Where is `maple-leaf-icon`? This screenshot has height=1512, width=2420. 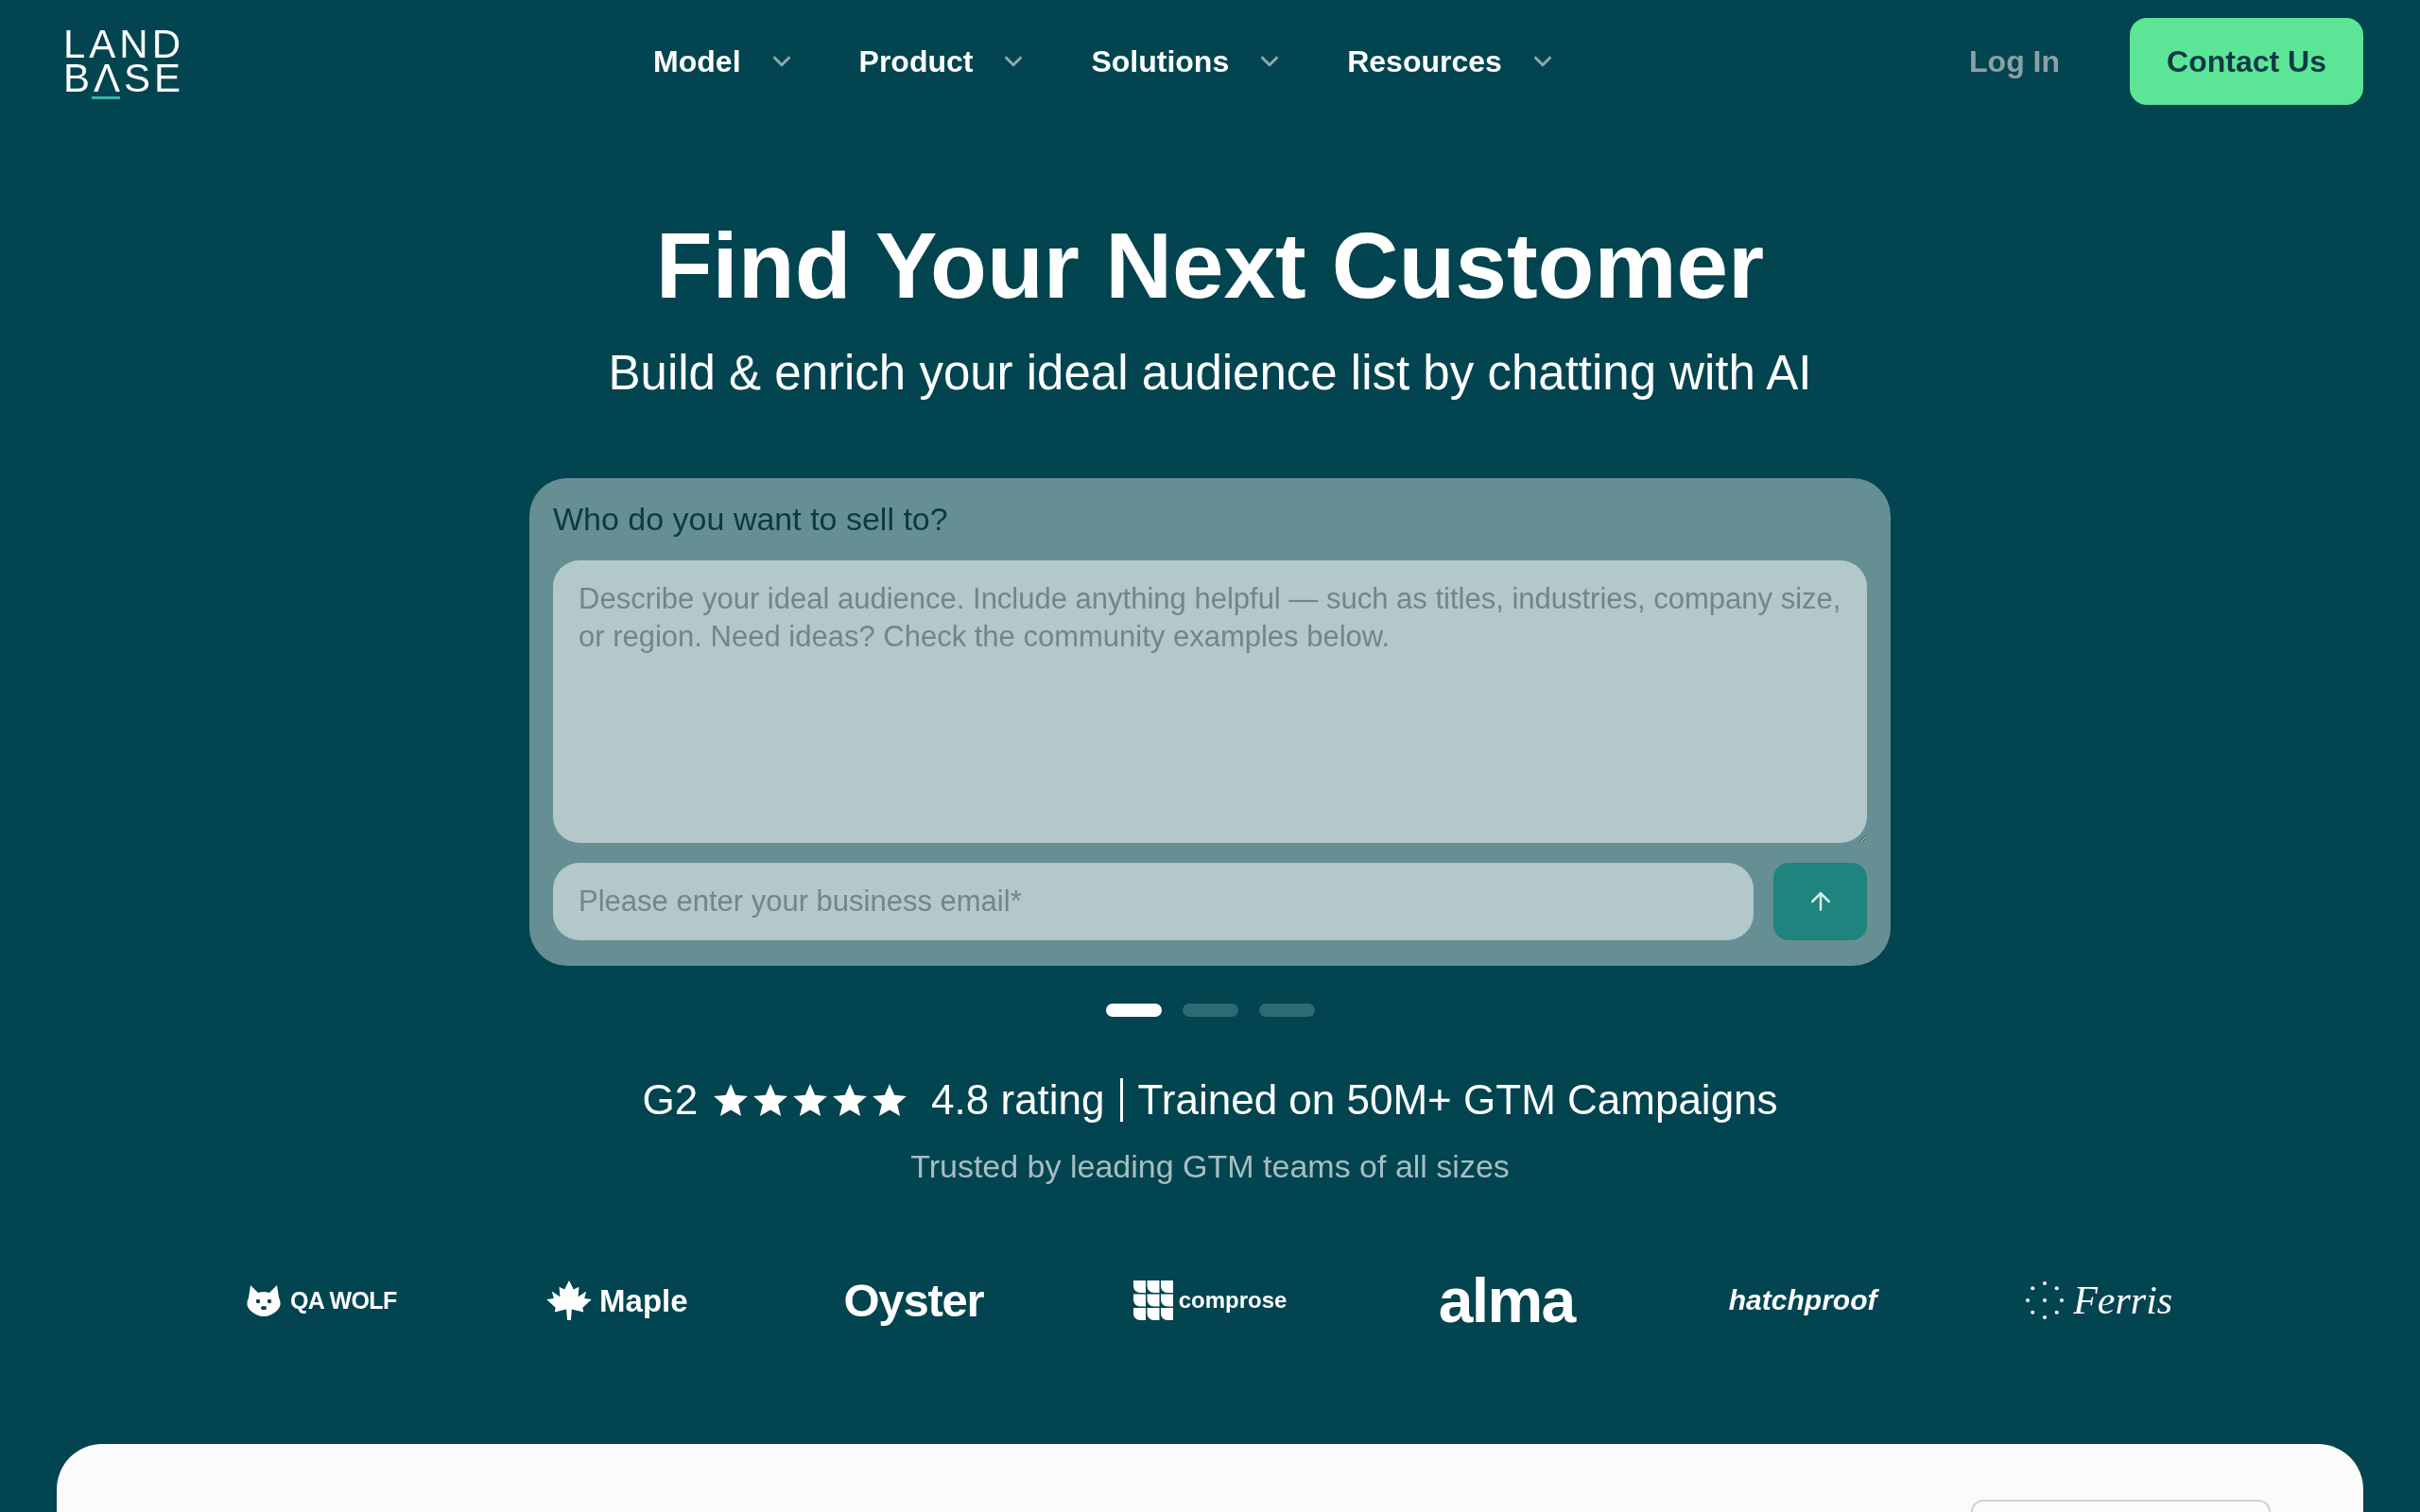 maple-leaf-icon is located at coordinates (569, 1300).